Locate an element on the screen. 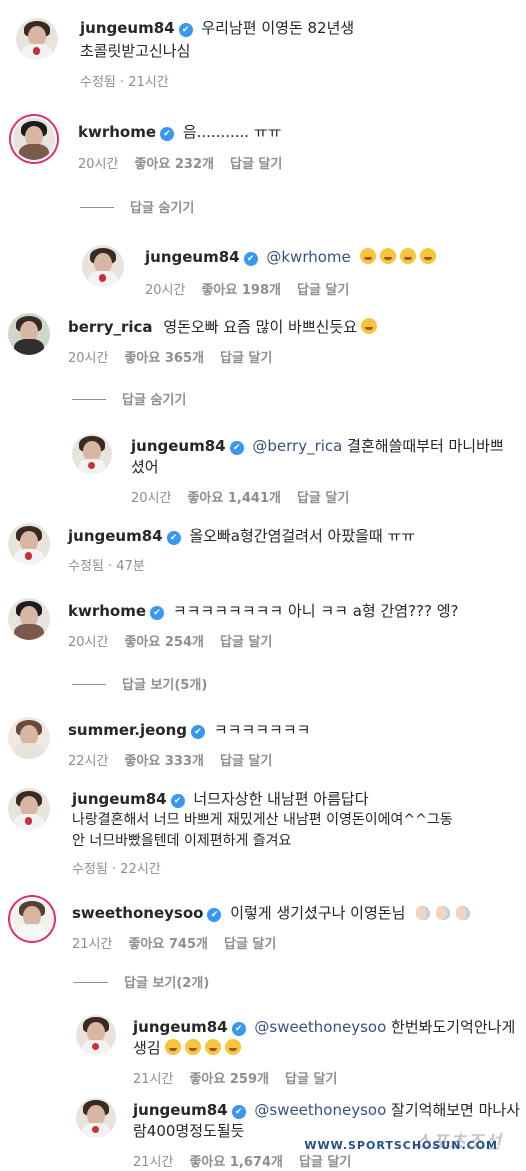 Image resolution: width=526 pixels, height=1171 pixels. comment-text: 한번봐도기억안나게 is located at coordinates (453, 1027).